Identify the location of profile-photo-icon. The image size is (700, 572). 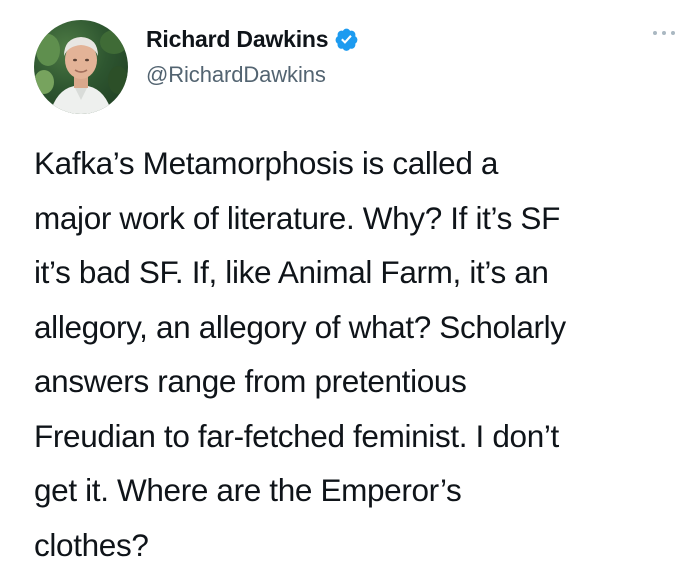
(81, 72).